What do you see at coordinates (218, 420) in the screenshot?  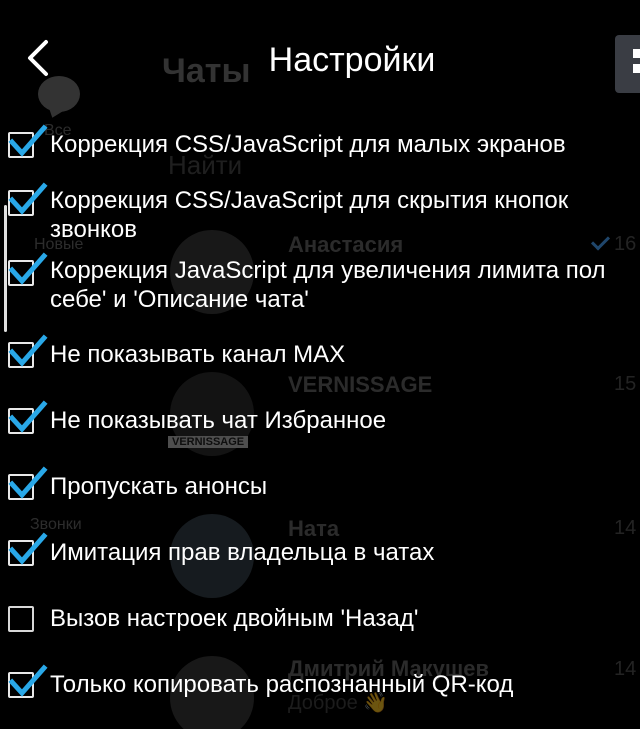 I see `setting-label: Не показывать чат Избранное` at bounding box center [218, 420].